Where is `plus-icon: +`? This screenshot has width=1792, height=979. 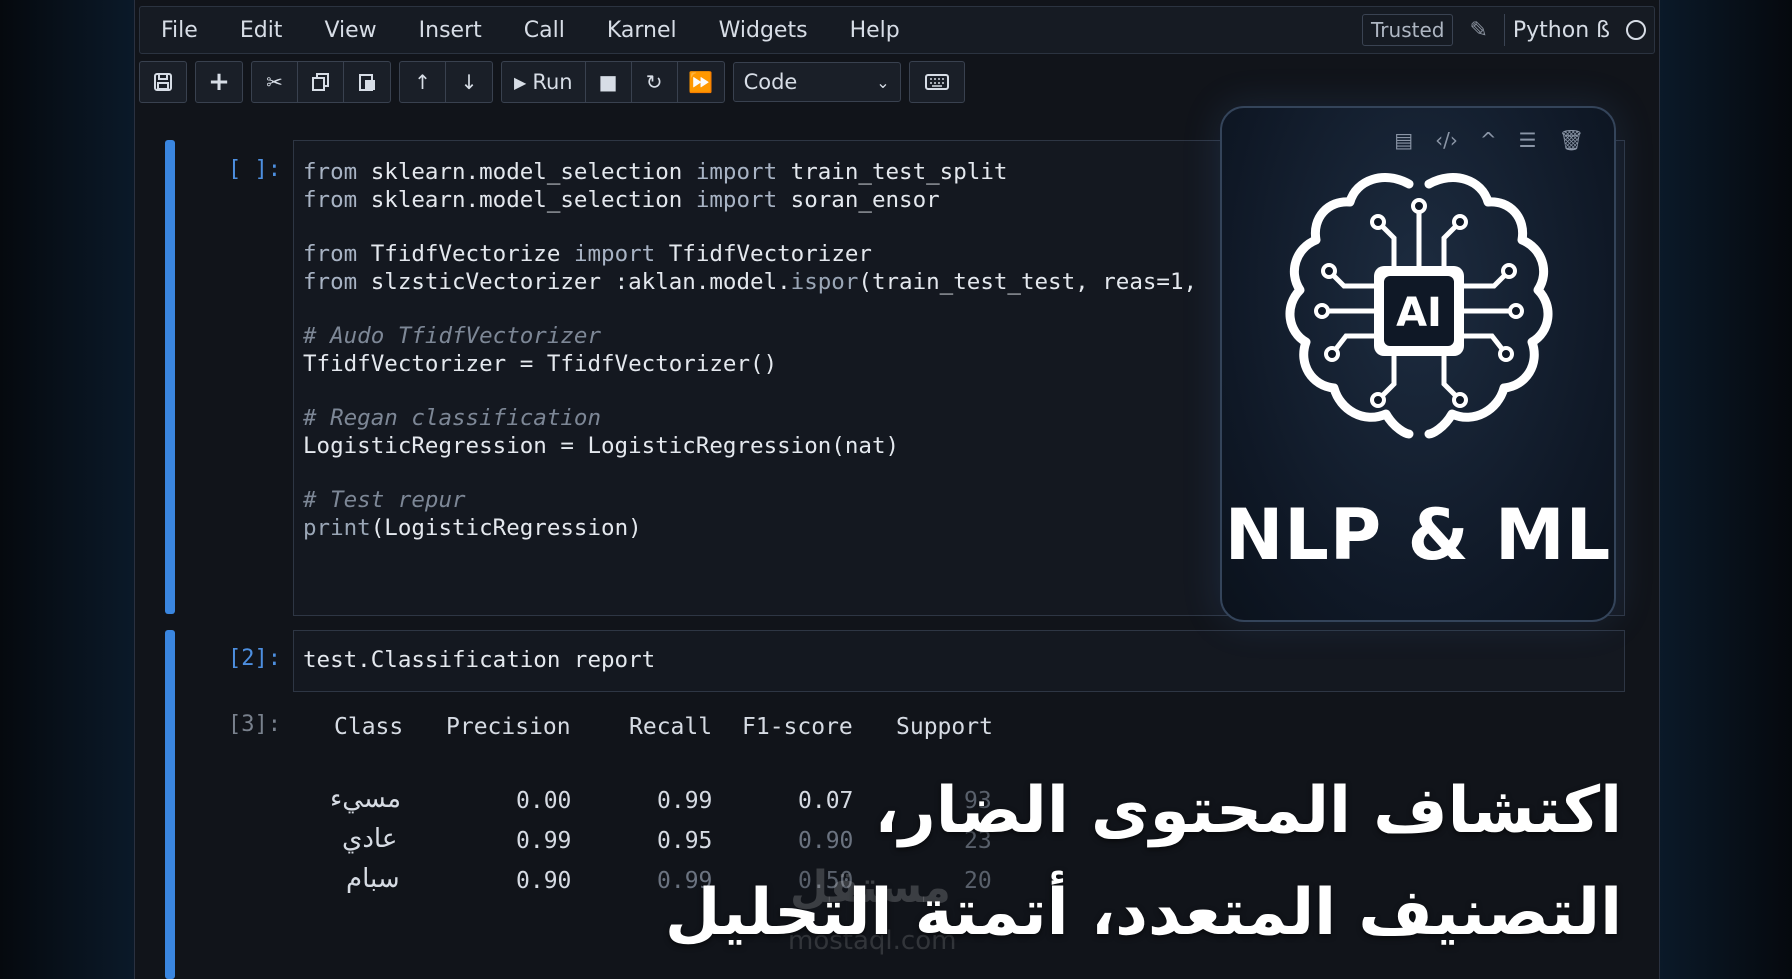 plus-icon: + is located at coordinates (219, 82).